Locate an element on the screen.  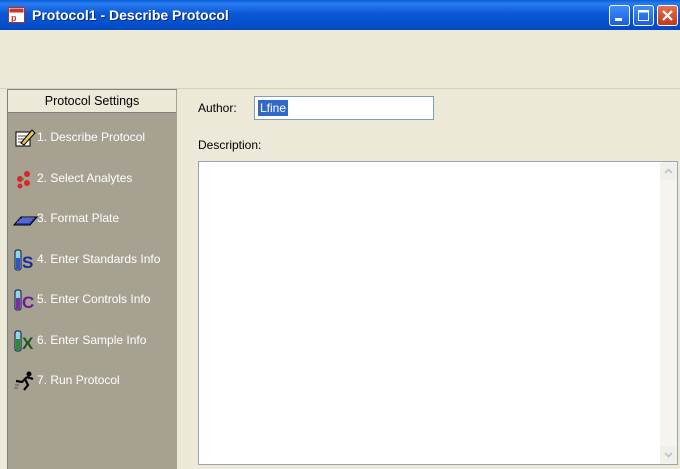
tube-c-icon: C is located at coordinates (24, 300).